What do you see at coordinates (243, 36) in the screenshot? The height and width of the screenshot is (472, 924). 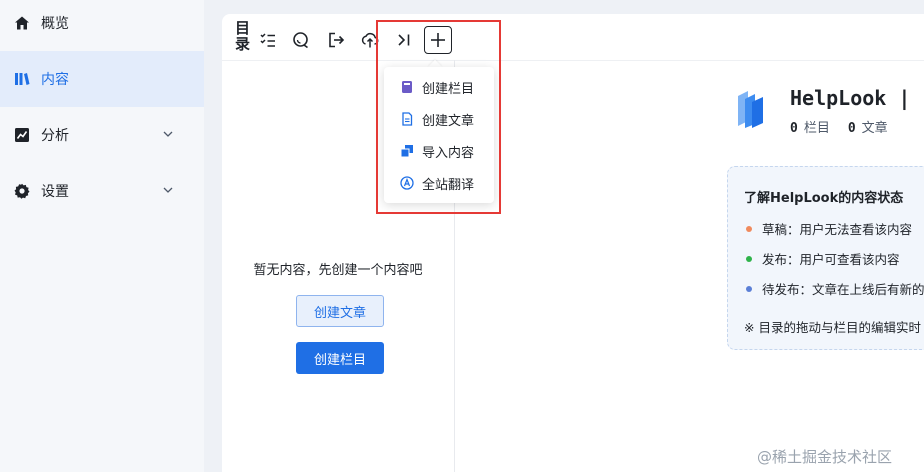 I see `catalog-title: 目录` at bounding box center [243, 36].